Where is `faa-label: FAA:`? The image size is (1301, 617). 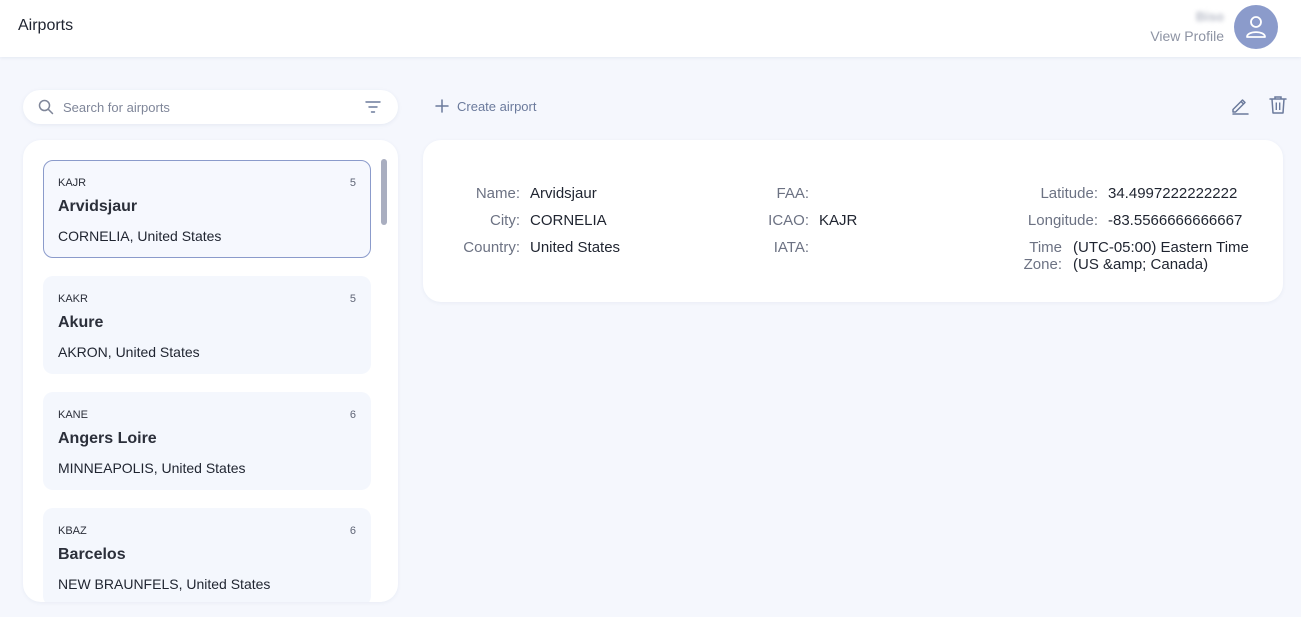 faa-label: FAA: is located at coordinates (792, 193).